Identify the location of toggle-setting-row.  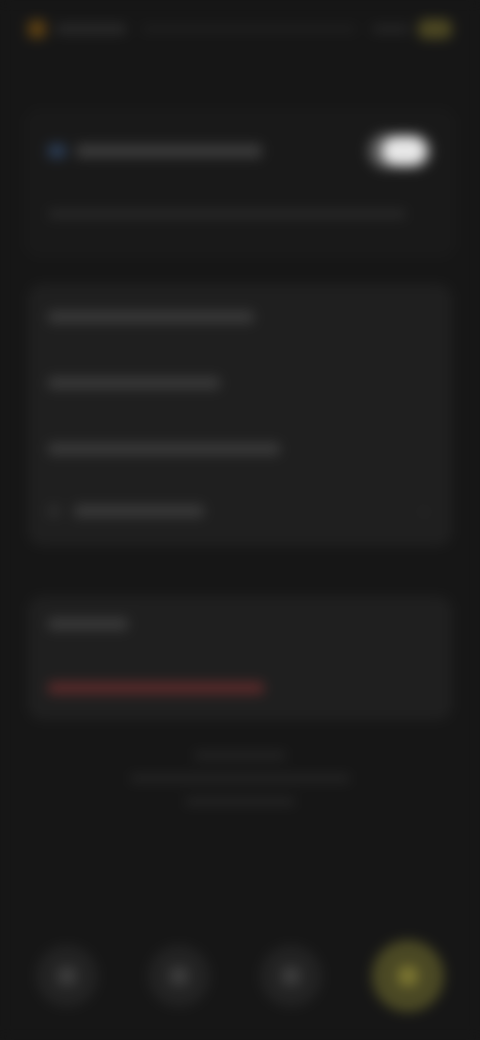
(240, 151).